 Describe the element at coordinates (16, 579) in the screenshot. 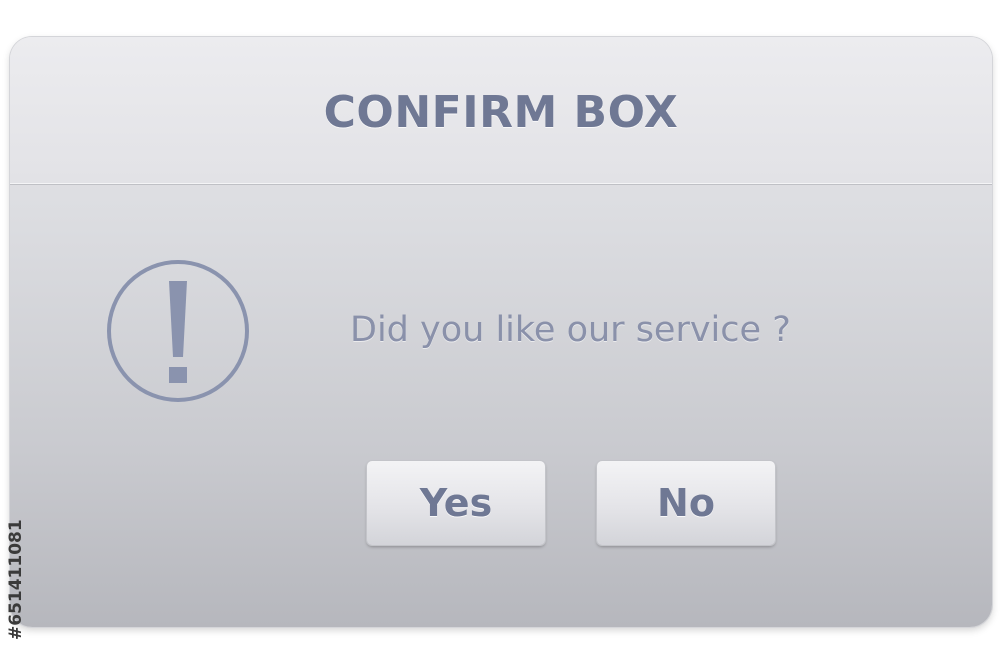

I see `stock-image-id: #651411081` at that location.